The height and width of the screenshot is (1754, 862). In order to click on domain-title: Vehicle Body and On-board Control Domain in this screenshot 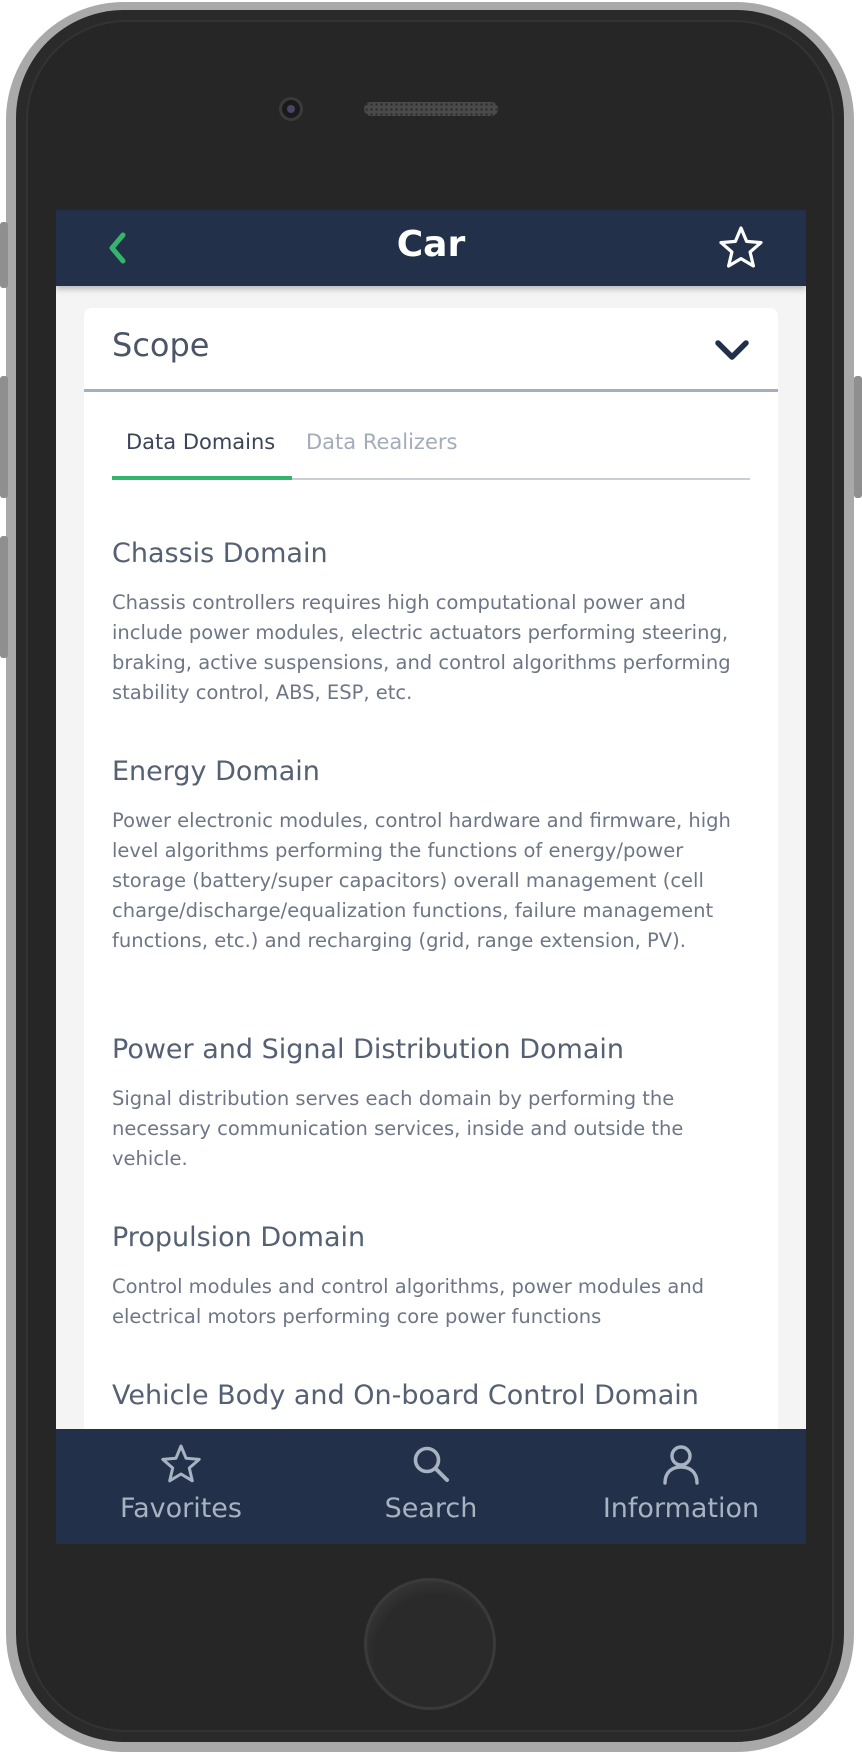, I will do `click(405, 1395)`.